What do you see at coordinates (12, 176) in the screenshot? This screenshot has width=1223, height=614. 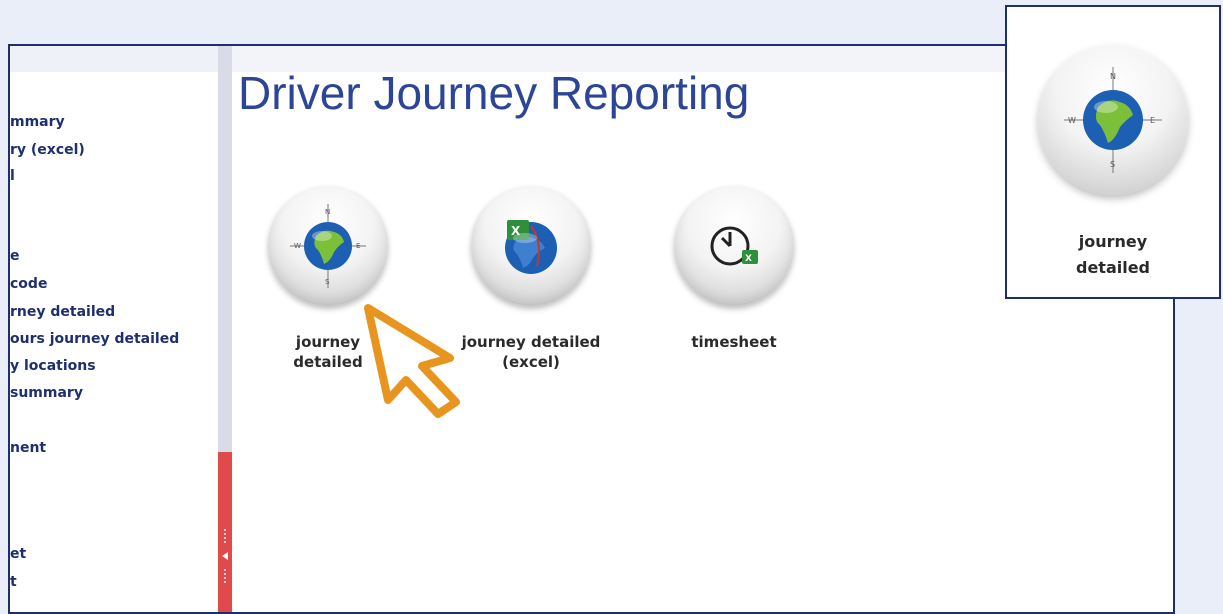 I see `sidebar-item-detailed: l` at bounding box center [12, 176].